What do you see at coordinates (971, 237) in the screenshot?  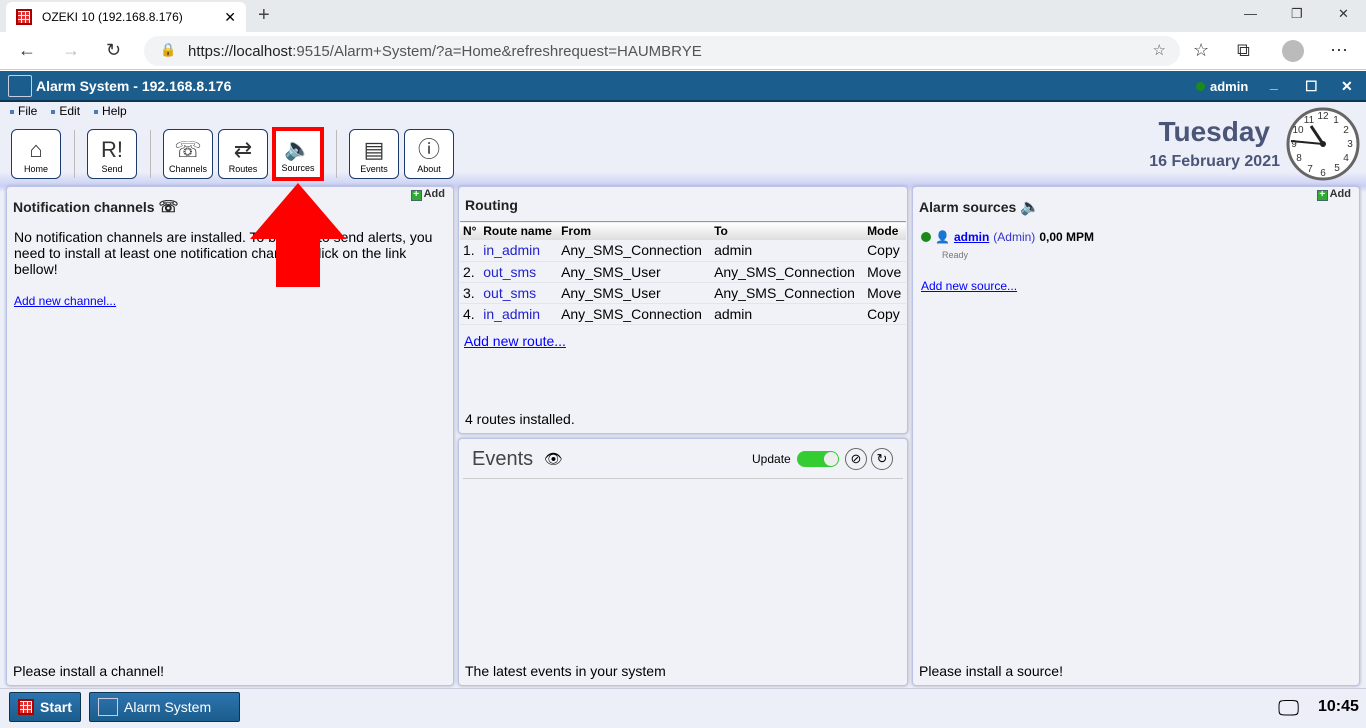 I see `source-name-link: admin` at bounding box center [971, 237].